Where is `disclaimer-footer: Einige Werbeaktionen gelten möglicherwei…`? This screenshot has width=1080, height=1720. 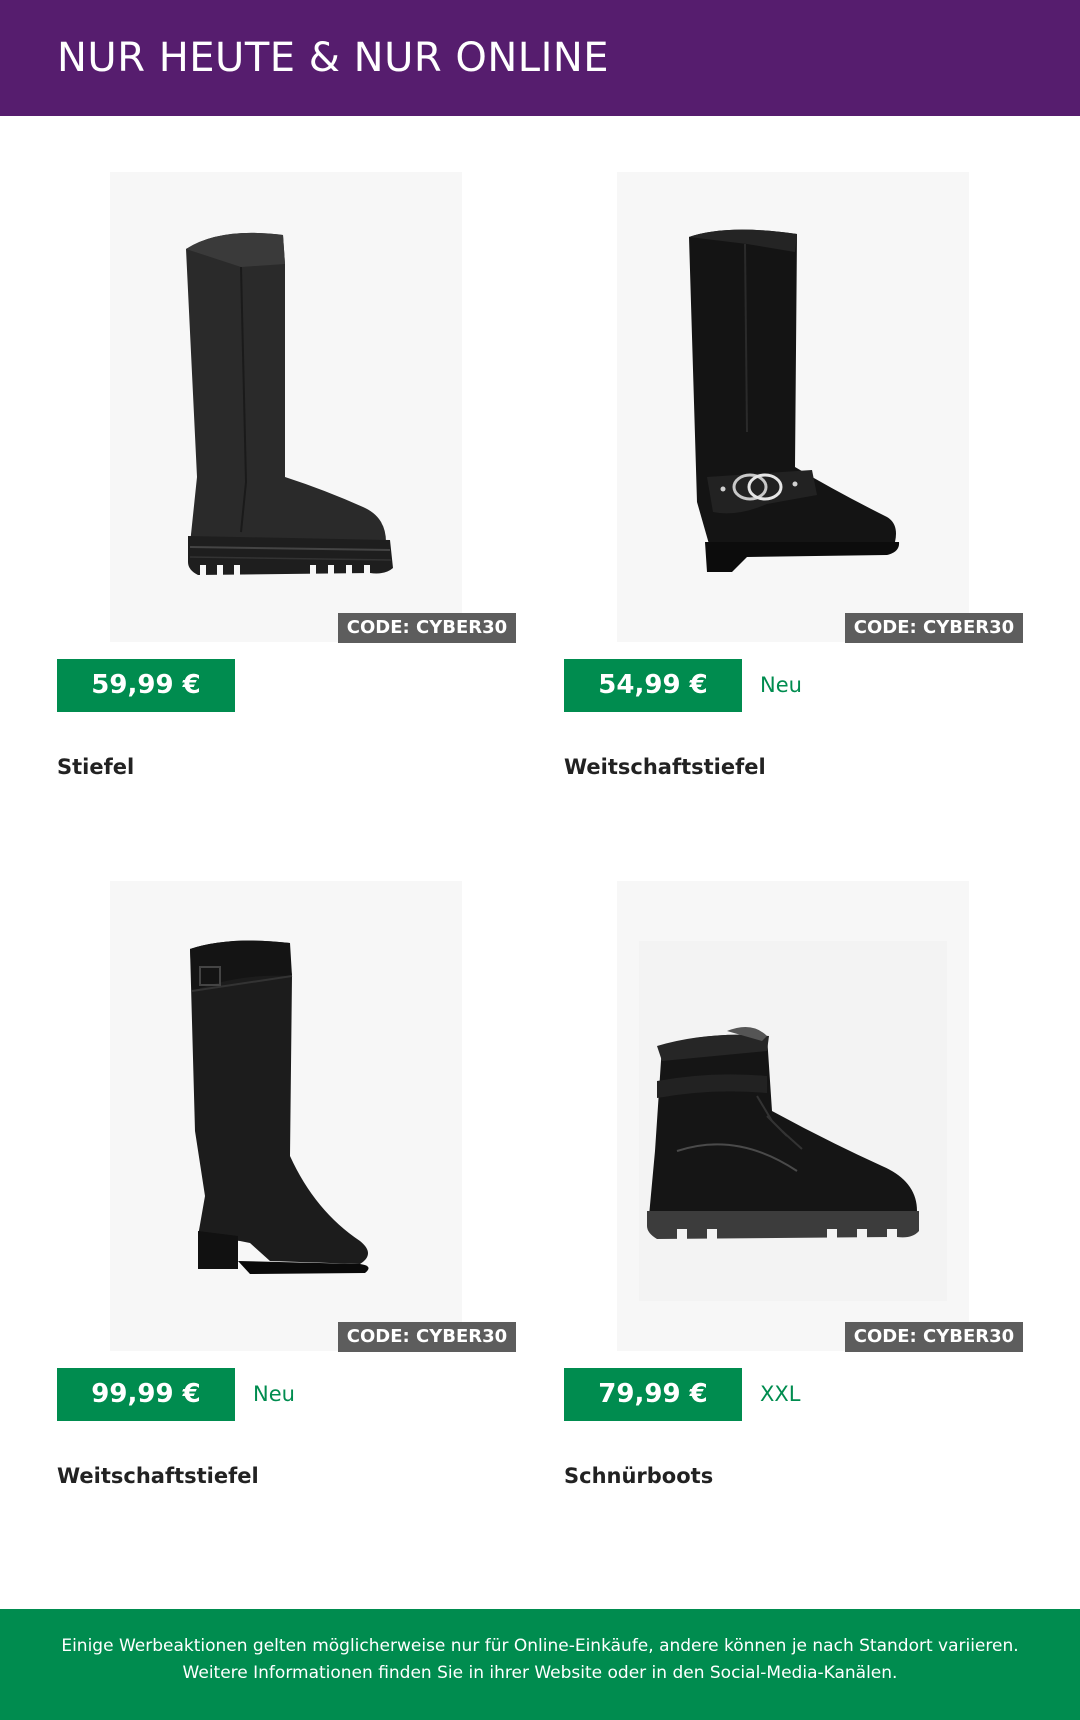 disclaimer-footer: Einige Werbeaktionen gelten möglicherwei… is located at coordinates (540, 1664).